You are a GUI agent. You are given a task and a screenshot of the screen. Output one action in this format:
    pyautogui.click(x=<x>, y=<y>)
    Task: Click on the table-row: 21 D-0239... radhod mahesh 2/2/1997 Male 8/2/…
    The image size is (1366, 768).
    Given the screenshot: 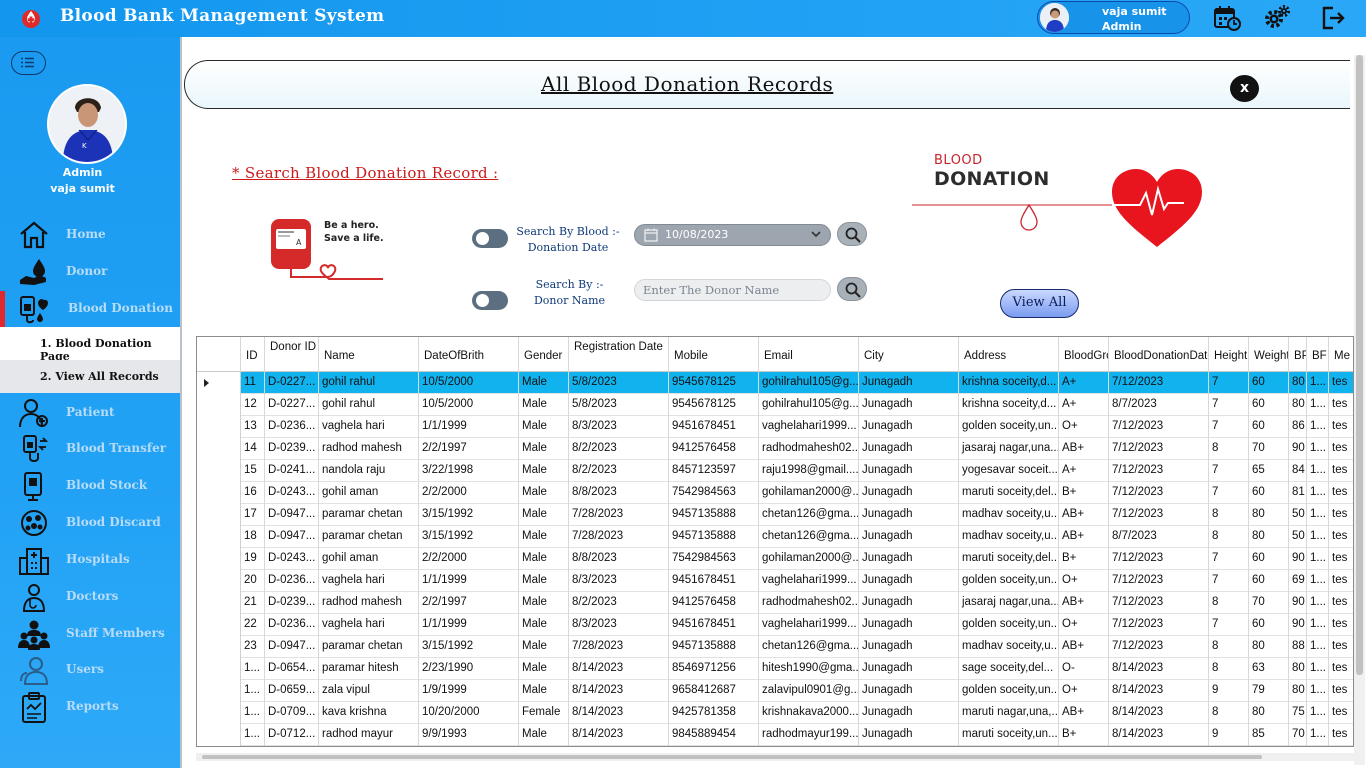 What is the action you would take?
    pyautogui.click(x=775, y=603)
    